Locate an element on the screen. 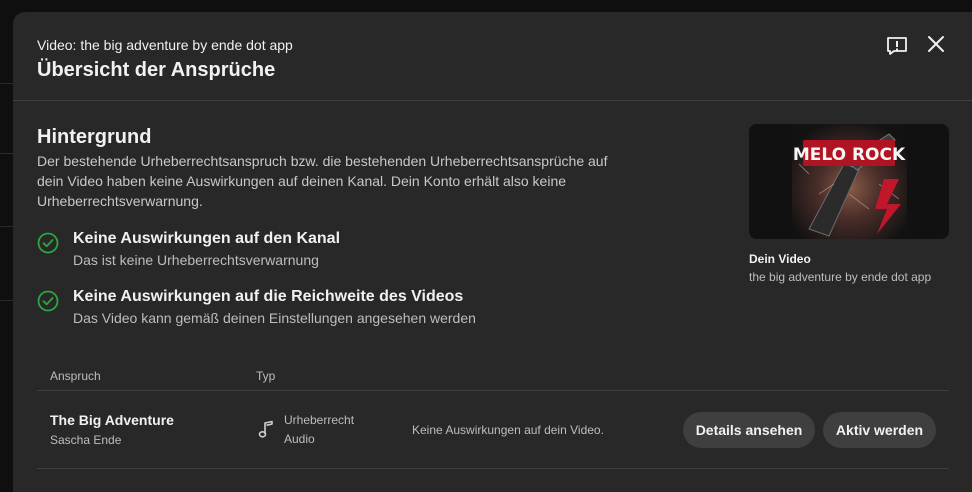  section-title: Hintergrund is located at coordinates (94, 137).